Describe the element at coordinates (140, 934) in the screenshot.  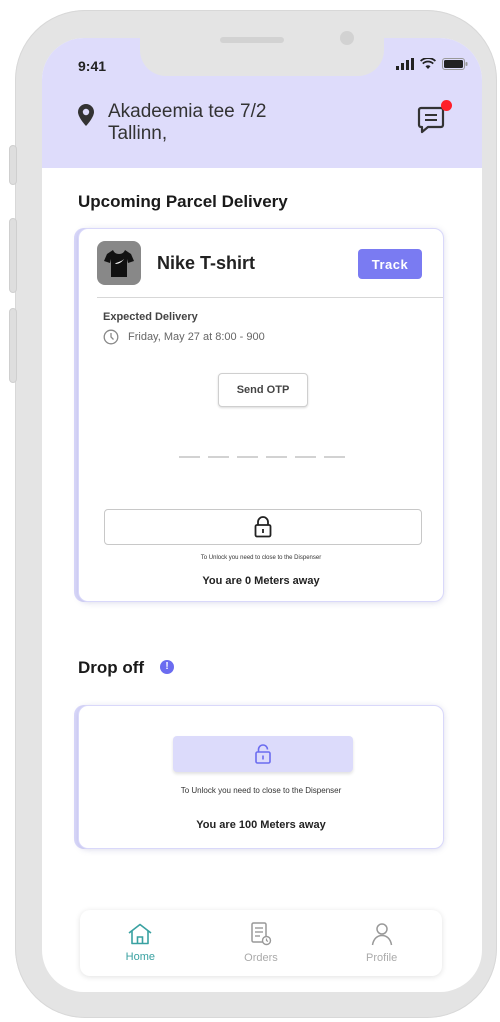
I see `home-icon` at that location.